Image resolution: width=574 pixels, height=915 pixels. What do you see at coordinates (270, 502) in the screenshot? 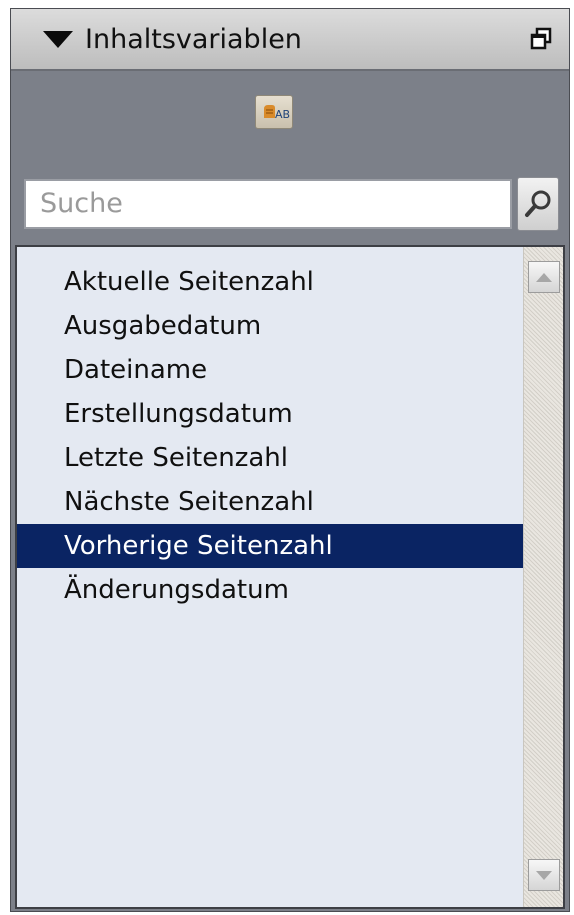
I see `list-item: Nächste Seitenzahl` at bounding box center [270, 502].